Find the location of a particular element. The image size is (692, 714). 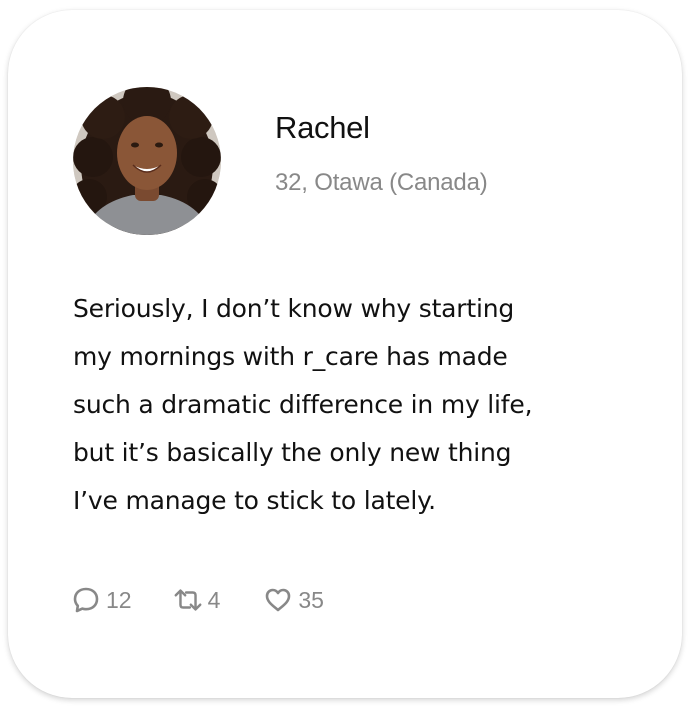

post-text-line: but it’s basically the only new thing is located at coordinates (292, 452).